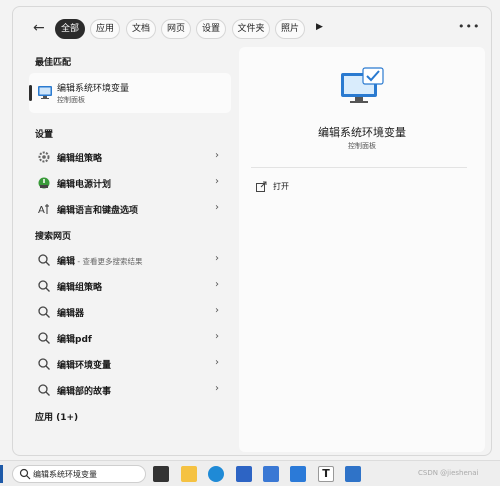  I want to click on settings-heading: 设置, so click(44, 135).